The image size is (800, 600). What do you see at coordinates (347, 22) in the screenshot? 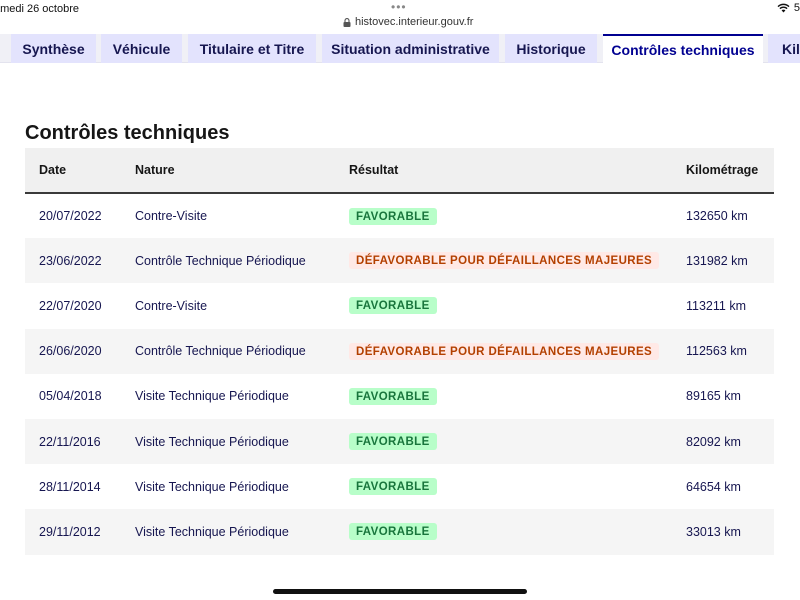
I see `lock-icon` at bounding box center [347, 22].